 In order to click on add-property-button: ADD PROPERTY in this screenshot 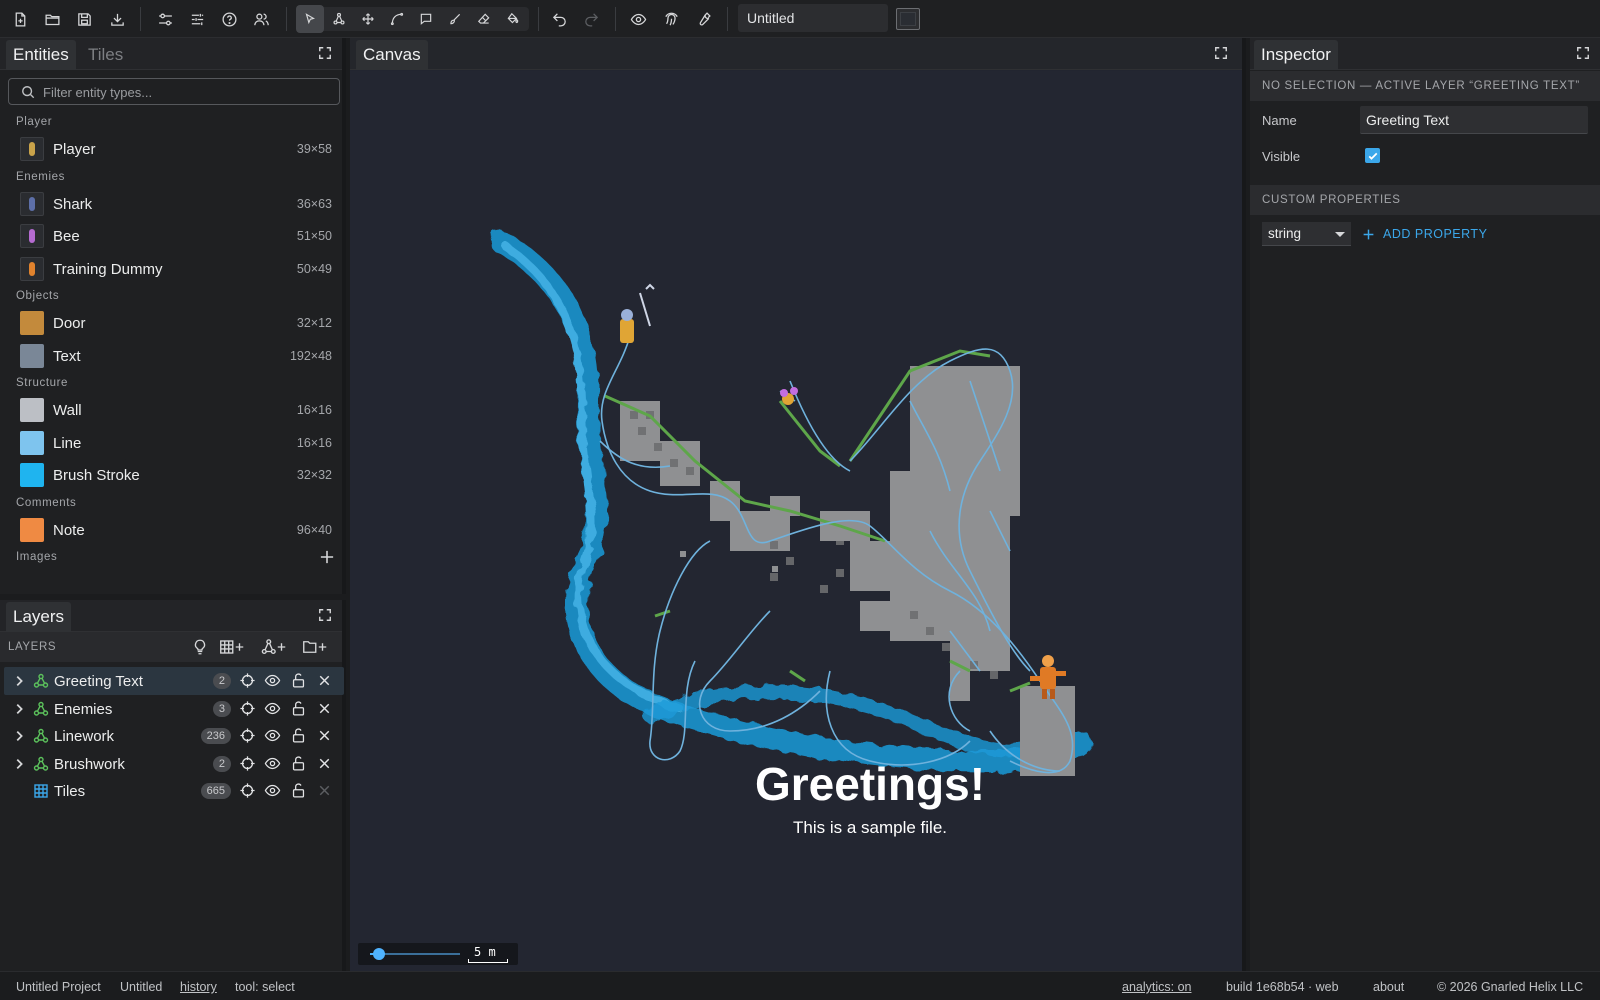, I will do `click(1424, 234)`.